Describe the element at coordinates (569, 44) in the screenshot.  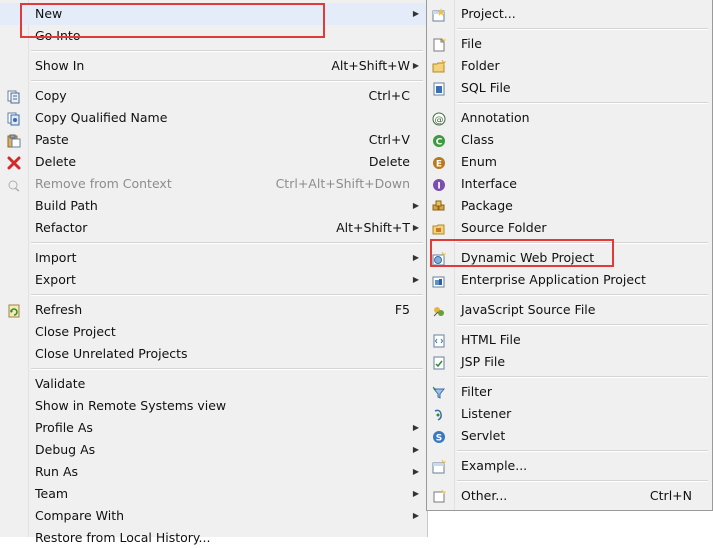
I see `submenu-item-file: File` at that location.